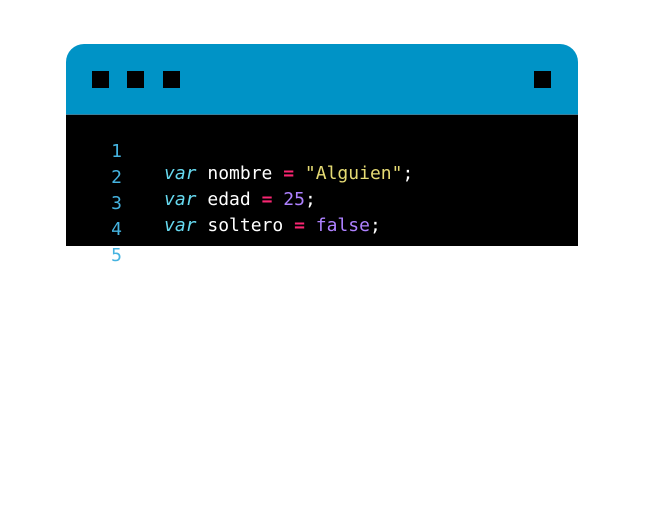 Image resolution: width=645 pixels, height=512 pixels. Describe the element at coordinates (322, 177) in the screenshot. I see `code-line: 2 var edad = 25;` at that location.